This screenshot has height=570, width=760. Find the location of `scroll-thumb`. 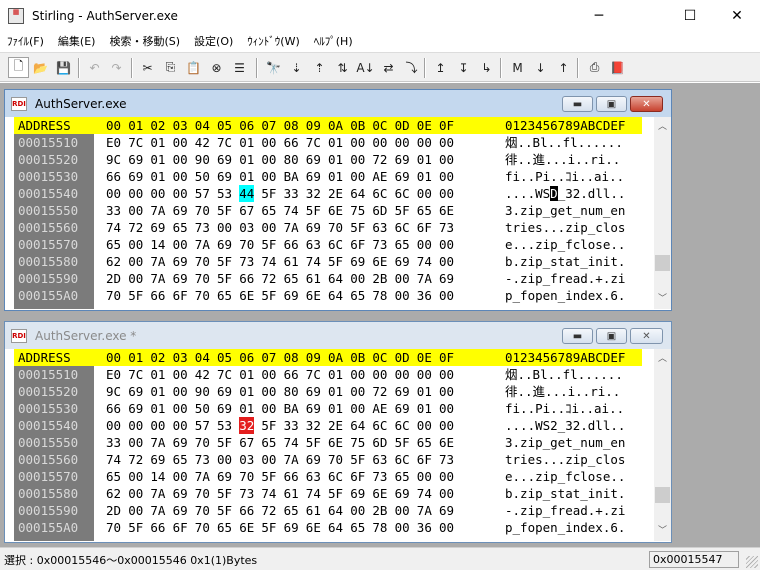

scroll-thumb is located at coordinates (662, 263).